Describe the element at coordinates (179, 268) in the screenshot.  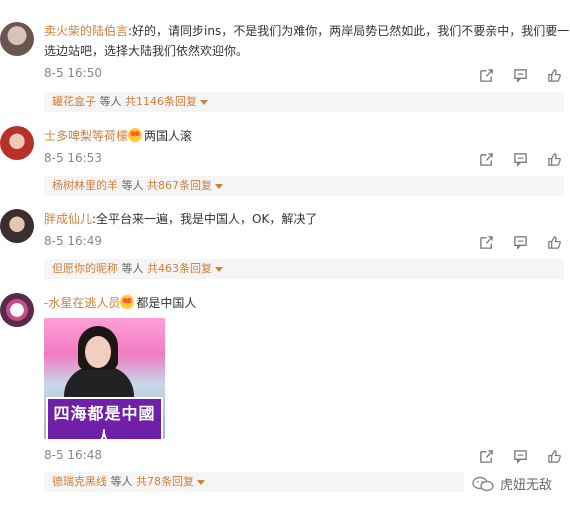
I see `reply-count: 共463条回复` at that location.